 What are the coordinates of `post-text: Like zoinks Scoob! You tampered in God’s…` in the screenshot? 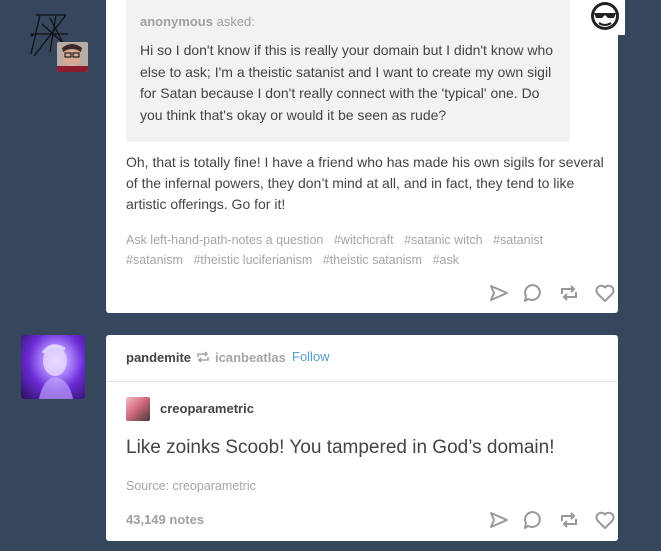 It's located at (340, 447).